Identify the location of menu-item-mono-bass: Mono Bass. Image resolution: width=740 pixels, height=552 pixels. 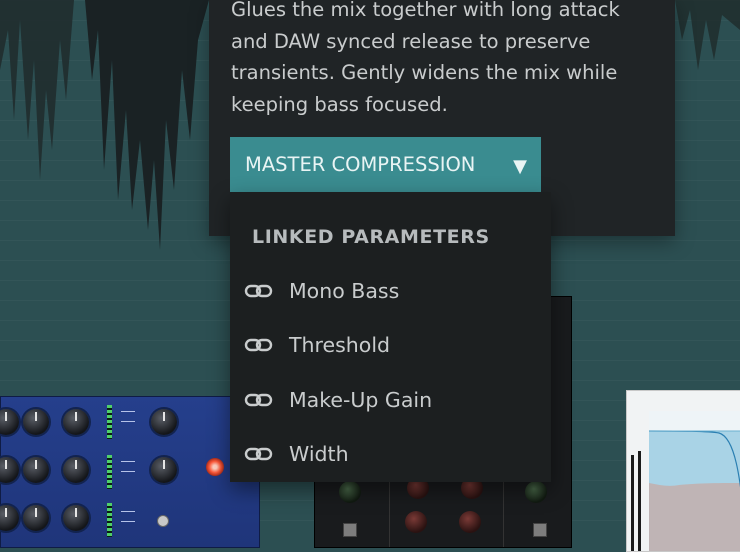
(390, 291).